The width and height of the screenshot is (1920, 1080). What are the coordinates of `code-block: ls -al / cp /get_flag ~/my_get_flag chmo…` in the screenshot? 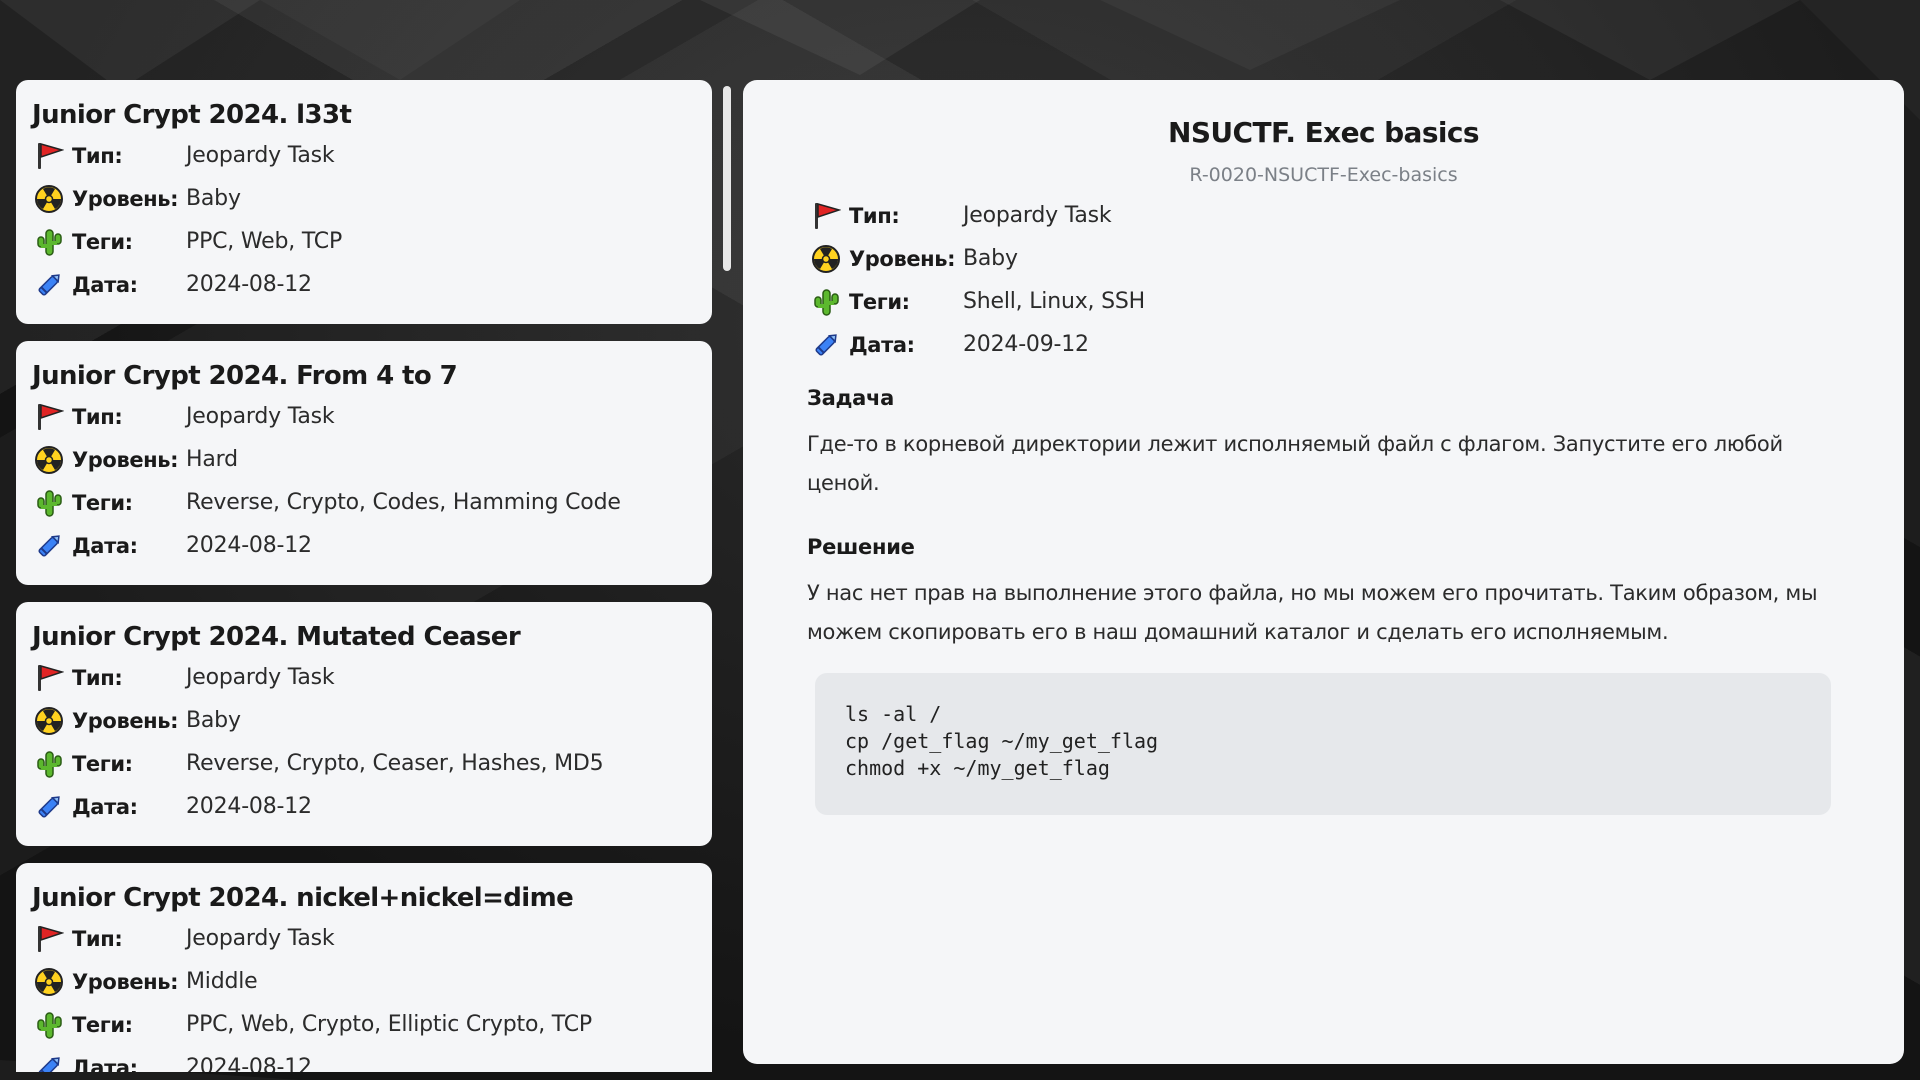 It's located at (1323, 744).